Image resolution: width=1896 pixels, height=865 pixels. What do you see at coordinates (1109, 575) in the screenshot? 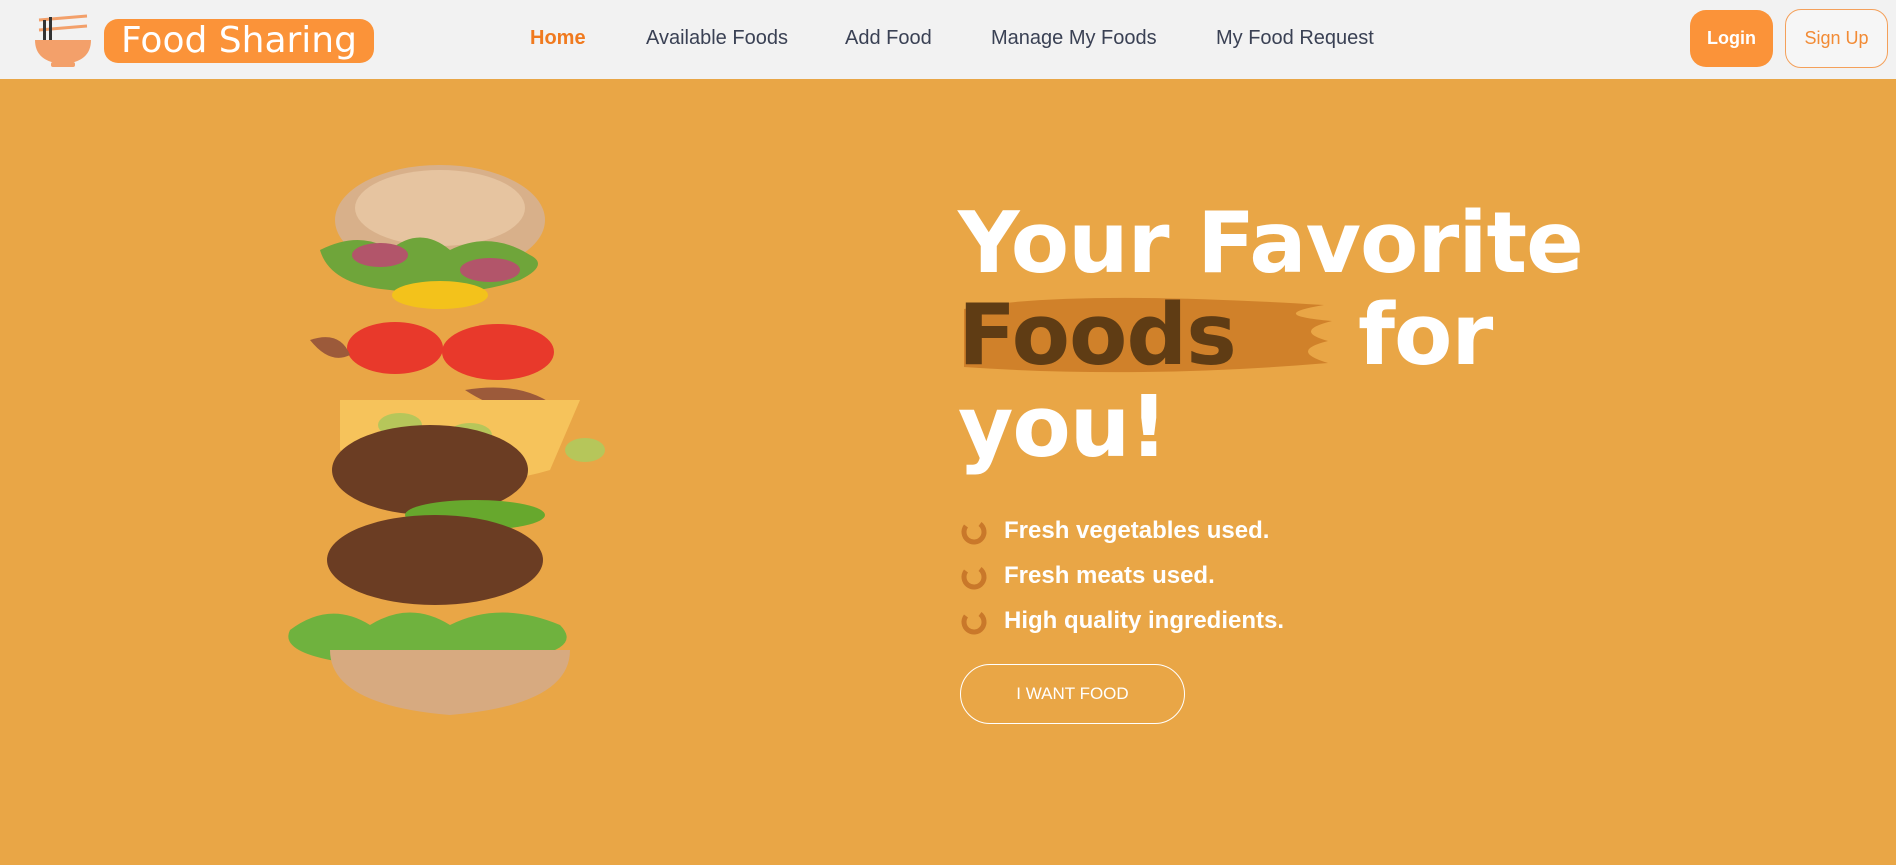
I see `feature-text: Fresh meats used.` at bounding box center [1109, 575].